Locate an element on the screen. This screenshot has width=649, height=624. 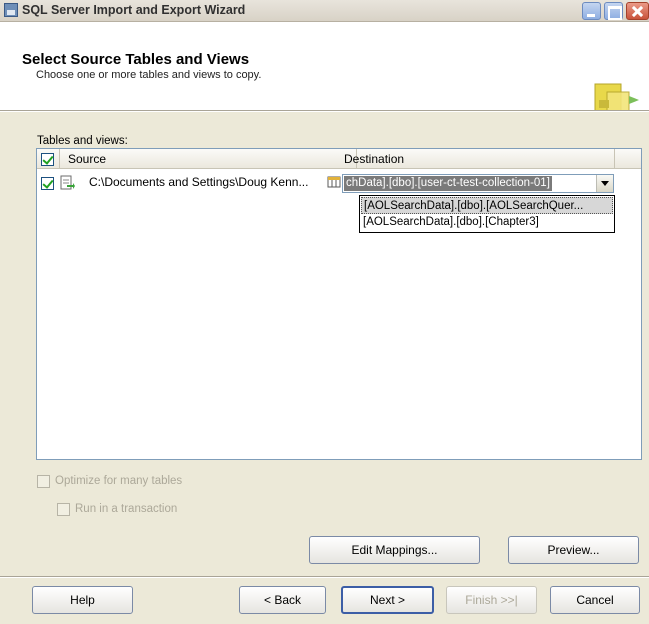
cancel-button: Cancel is located at coordinates (595, 600).